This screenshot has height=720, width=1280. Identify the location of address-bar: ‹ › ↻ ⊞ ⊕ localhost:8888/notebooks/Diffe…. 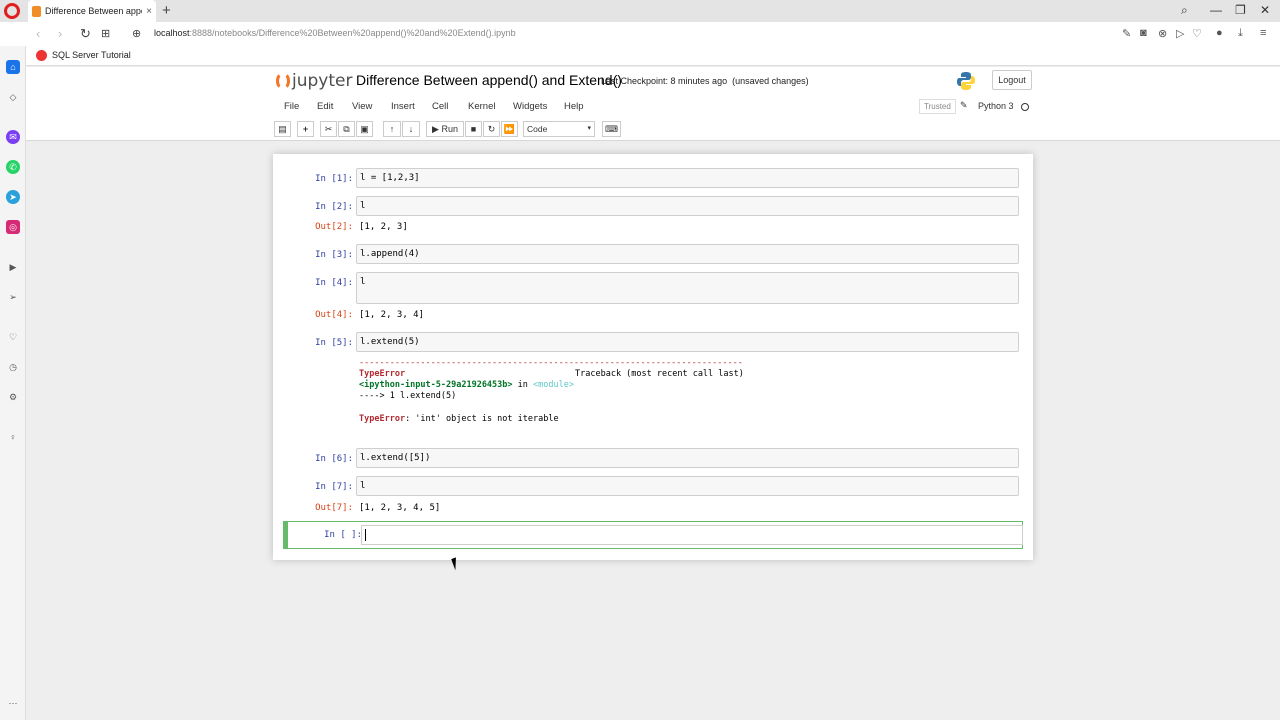
(640, 34).